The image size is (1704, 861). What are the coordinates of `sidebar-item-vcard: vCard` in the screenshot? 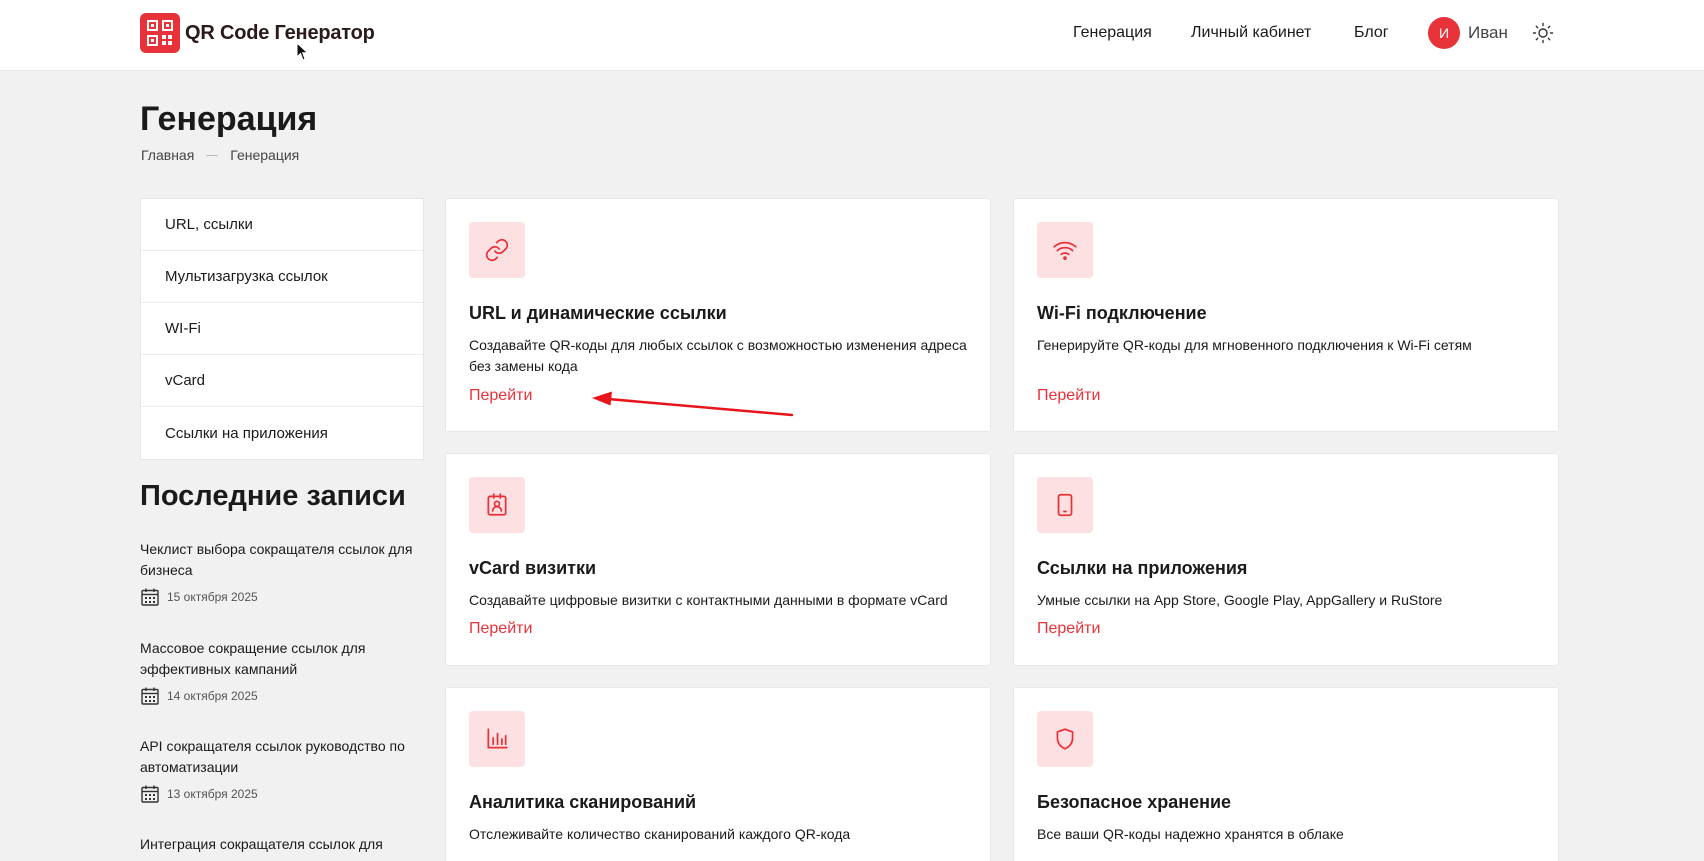 It's located at (282, 381).